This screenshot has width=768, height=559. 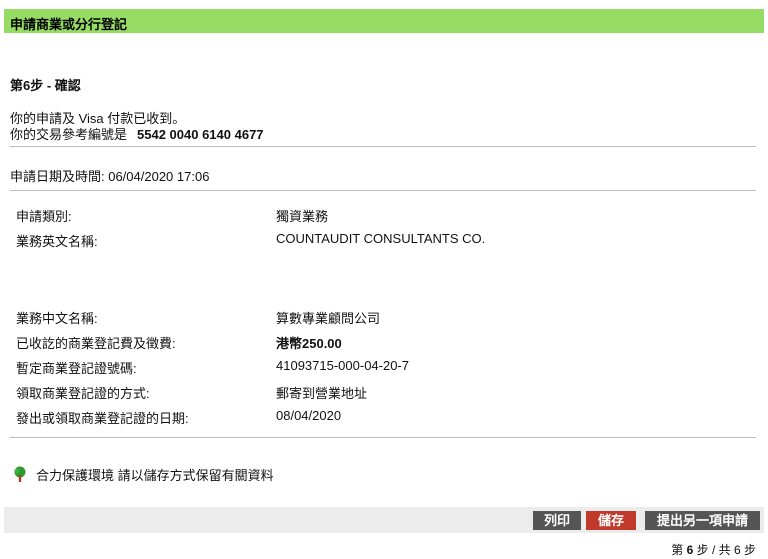 I want to click on reference-number: 5542 0040 6140 4677, so click(x=200, y=134).